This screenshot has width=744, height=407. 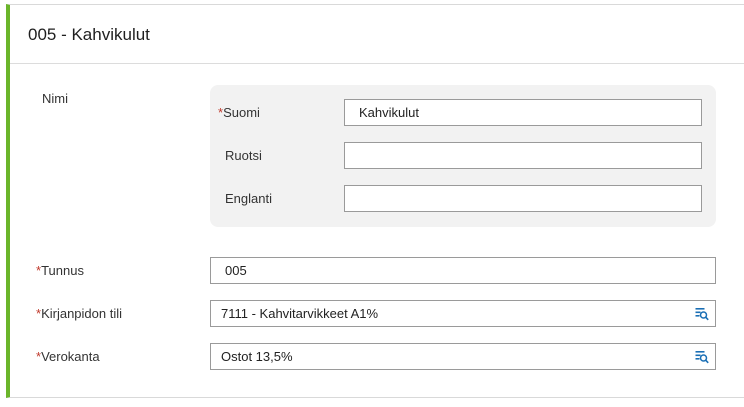 I want to click on lang-label-suomi: *Suomi, so click(x=239, y=112).